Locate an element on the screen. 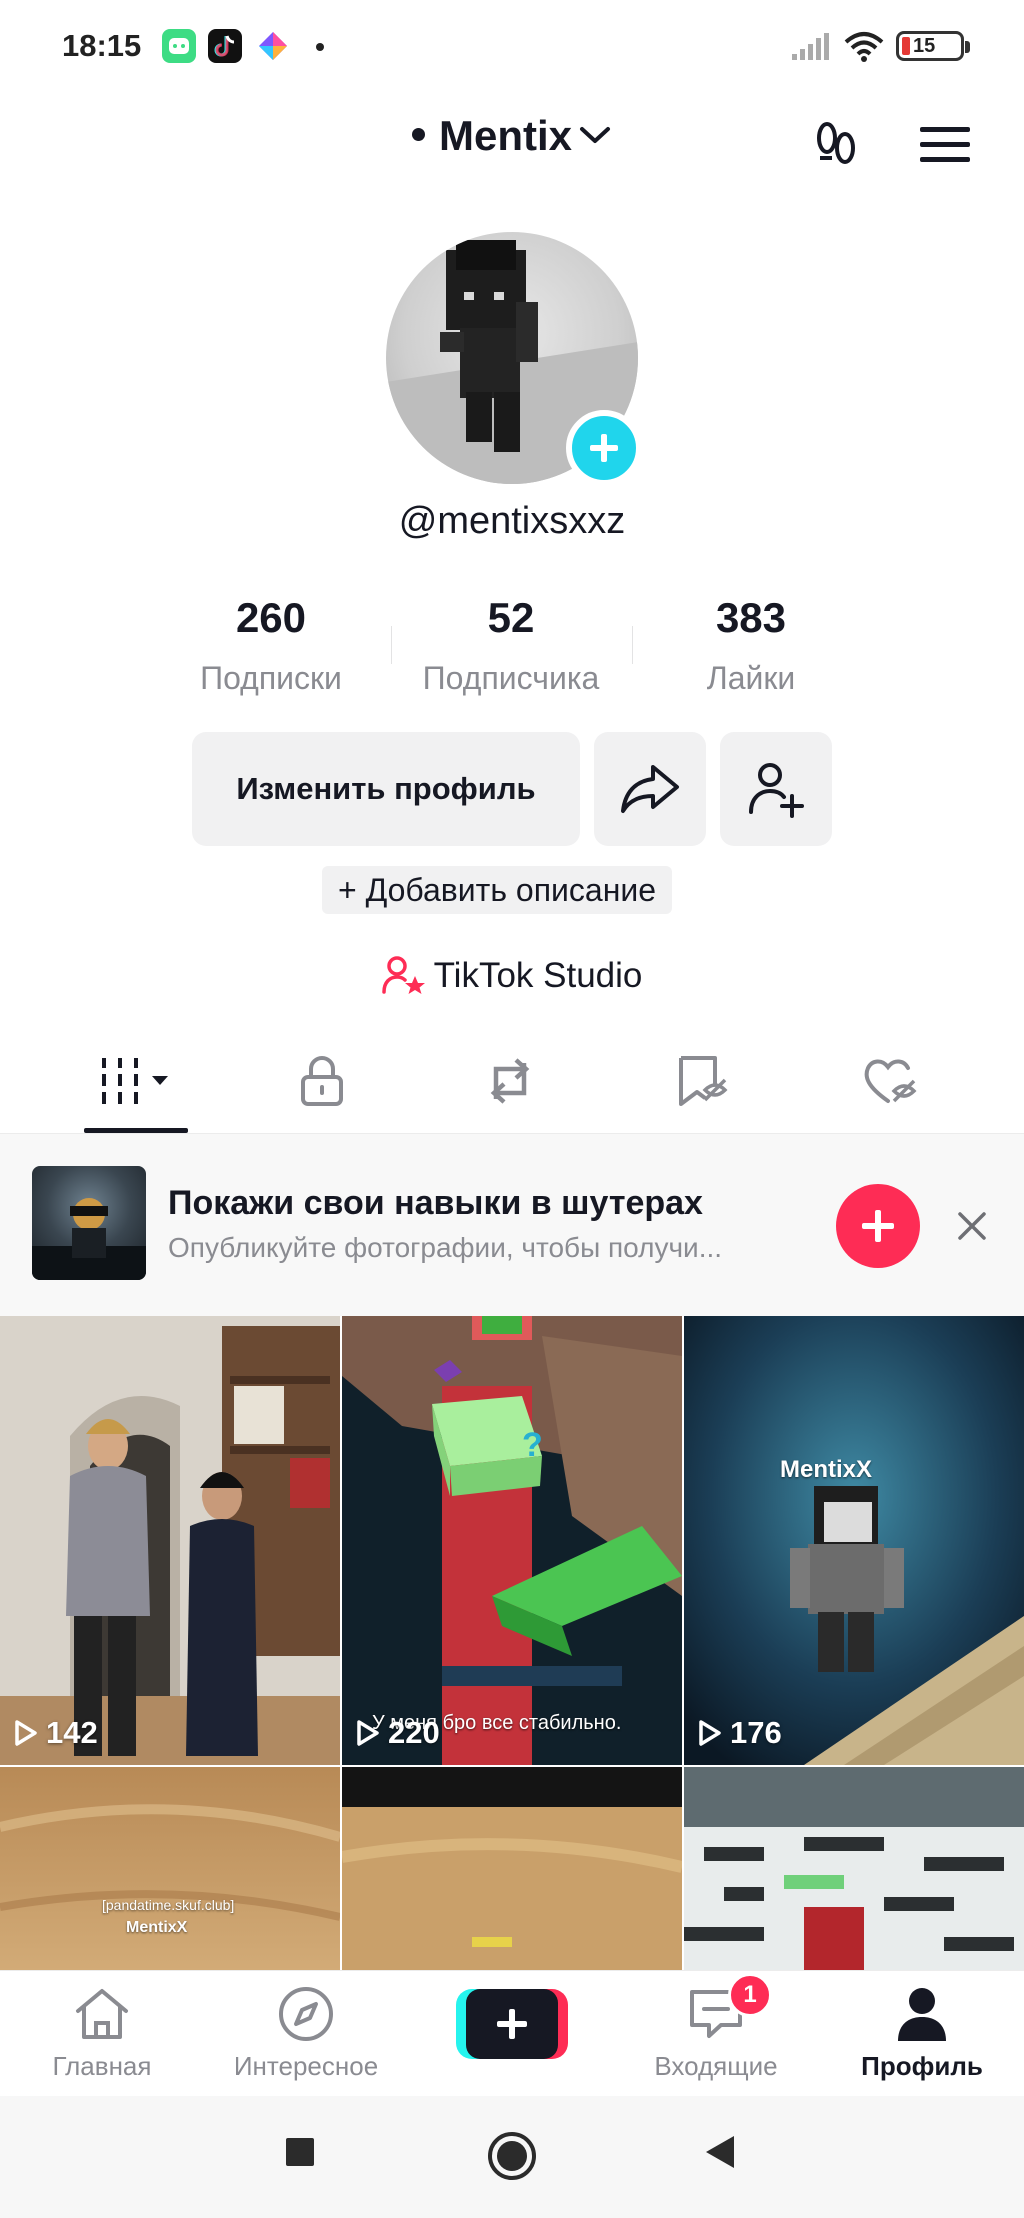 The height and width of the screenshot is (2218, 1024). video-thumbnail: ? У меня бро все стабильно. 220 is located at coordinates (512, 1540).